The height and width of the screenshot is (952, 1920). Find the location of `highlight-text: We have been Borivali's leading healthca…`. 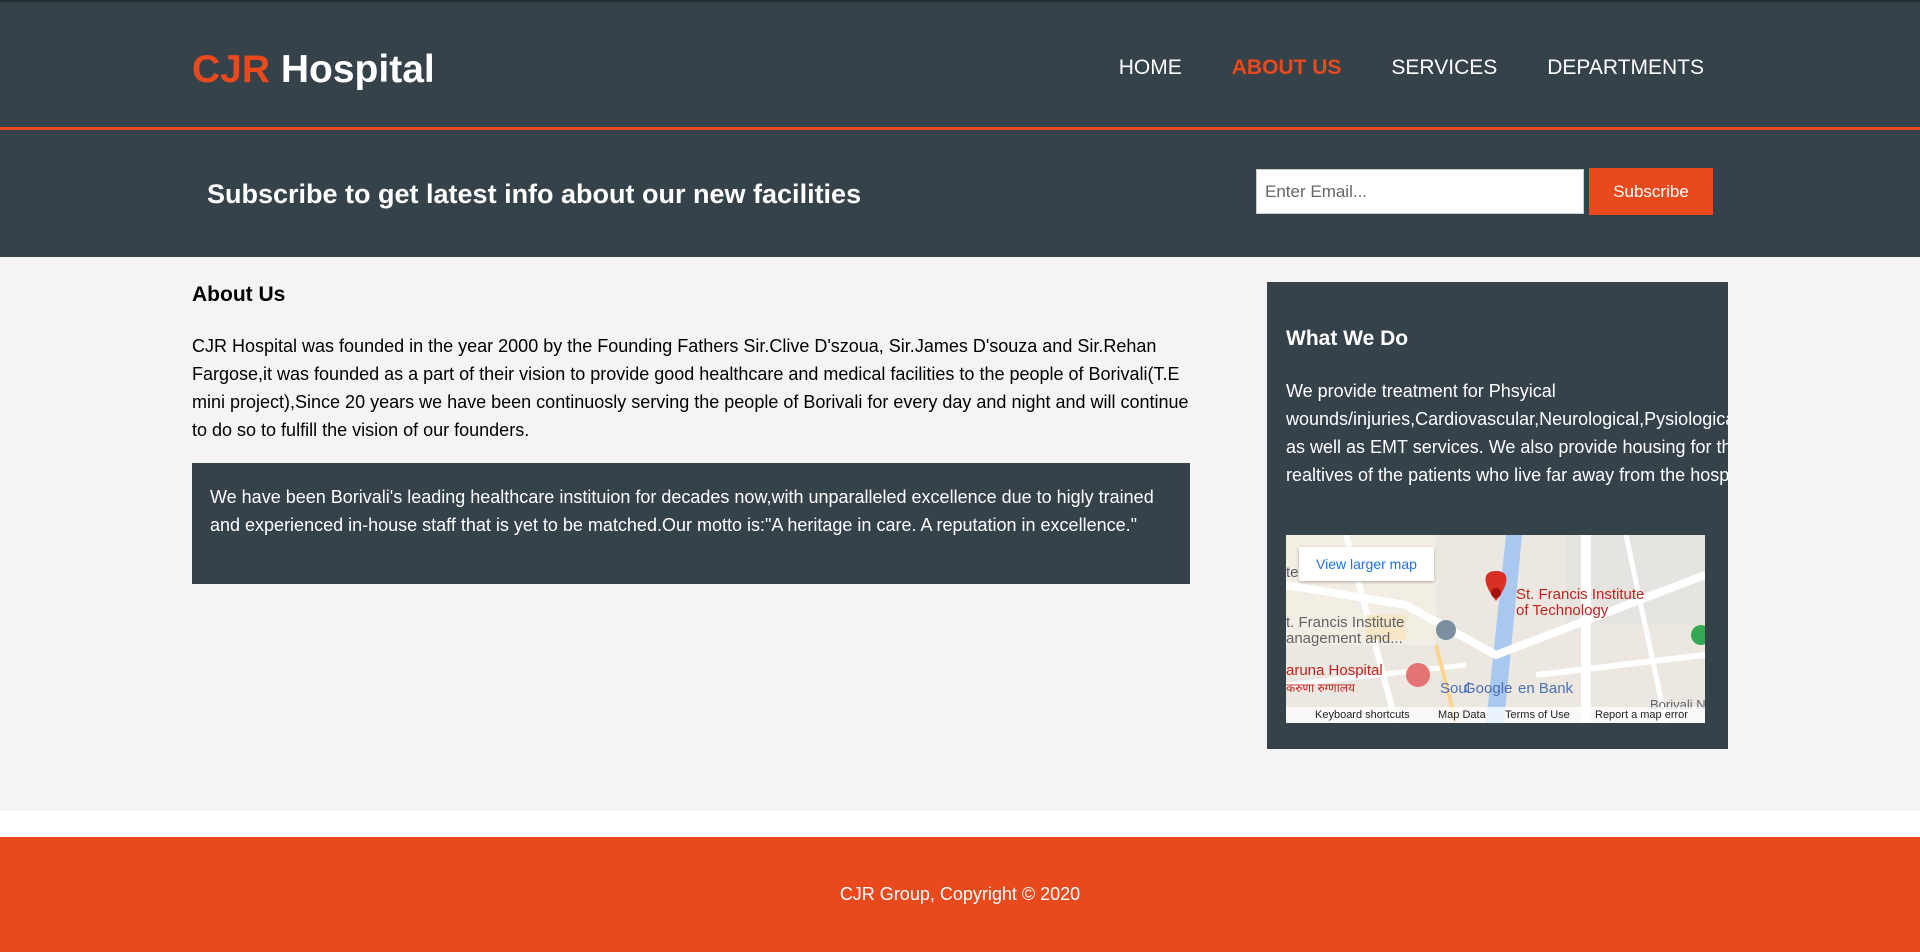

highlight-text: We have been Borivali's leading healthca… is located at coordinates (682, 511).